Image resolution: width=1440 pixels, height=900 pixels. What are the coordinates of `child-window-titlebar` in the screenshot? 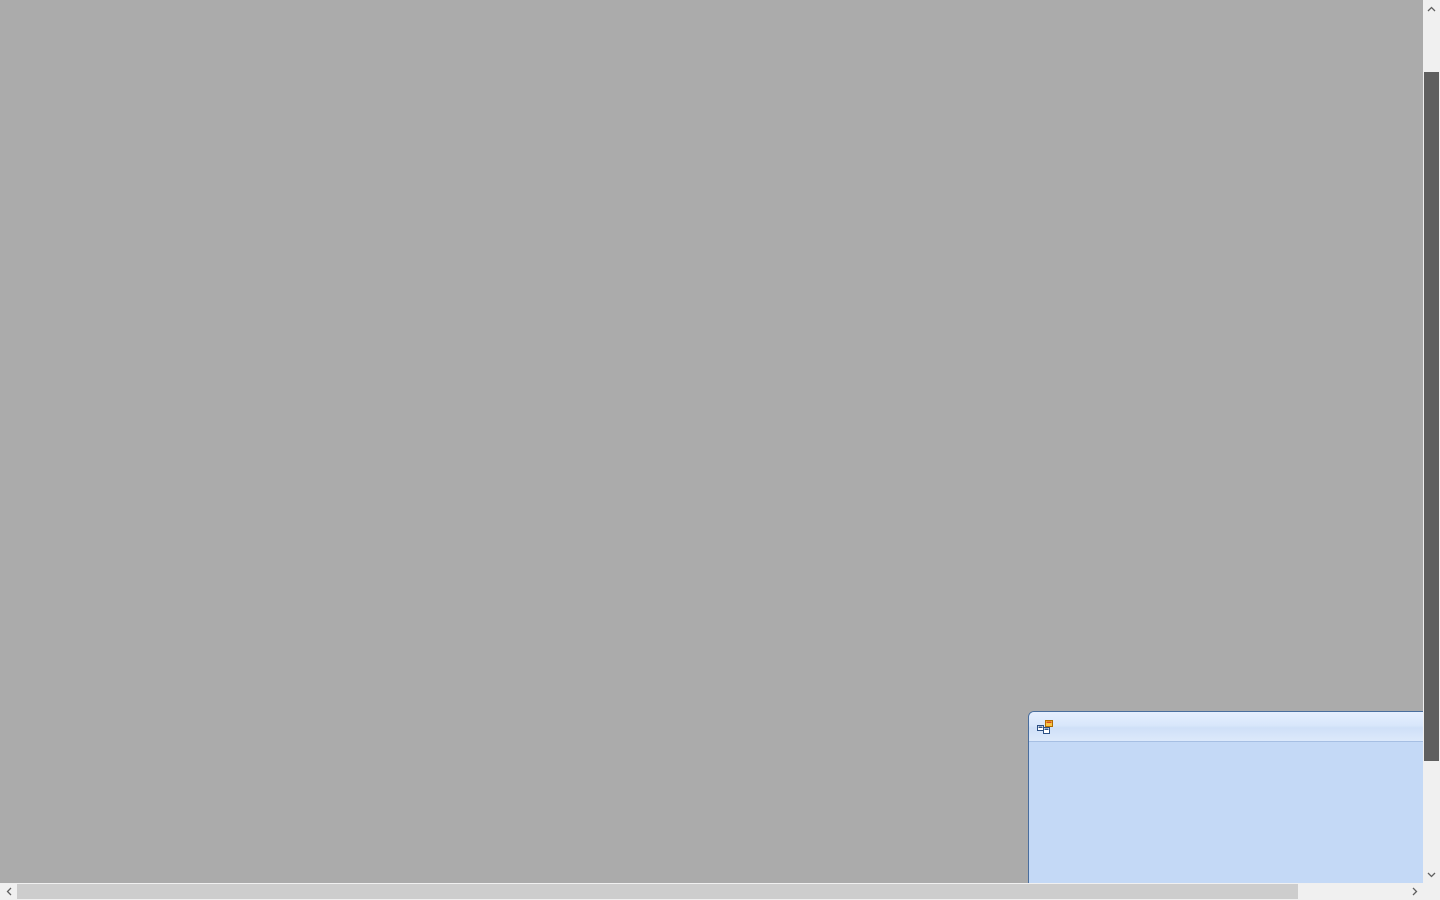 It's located at (1226, 727).